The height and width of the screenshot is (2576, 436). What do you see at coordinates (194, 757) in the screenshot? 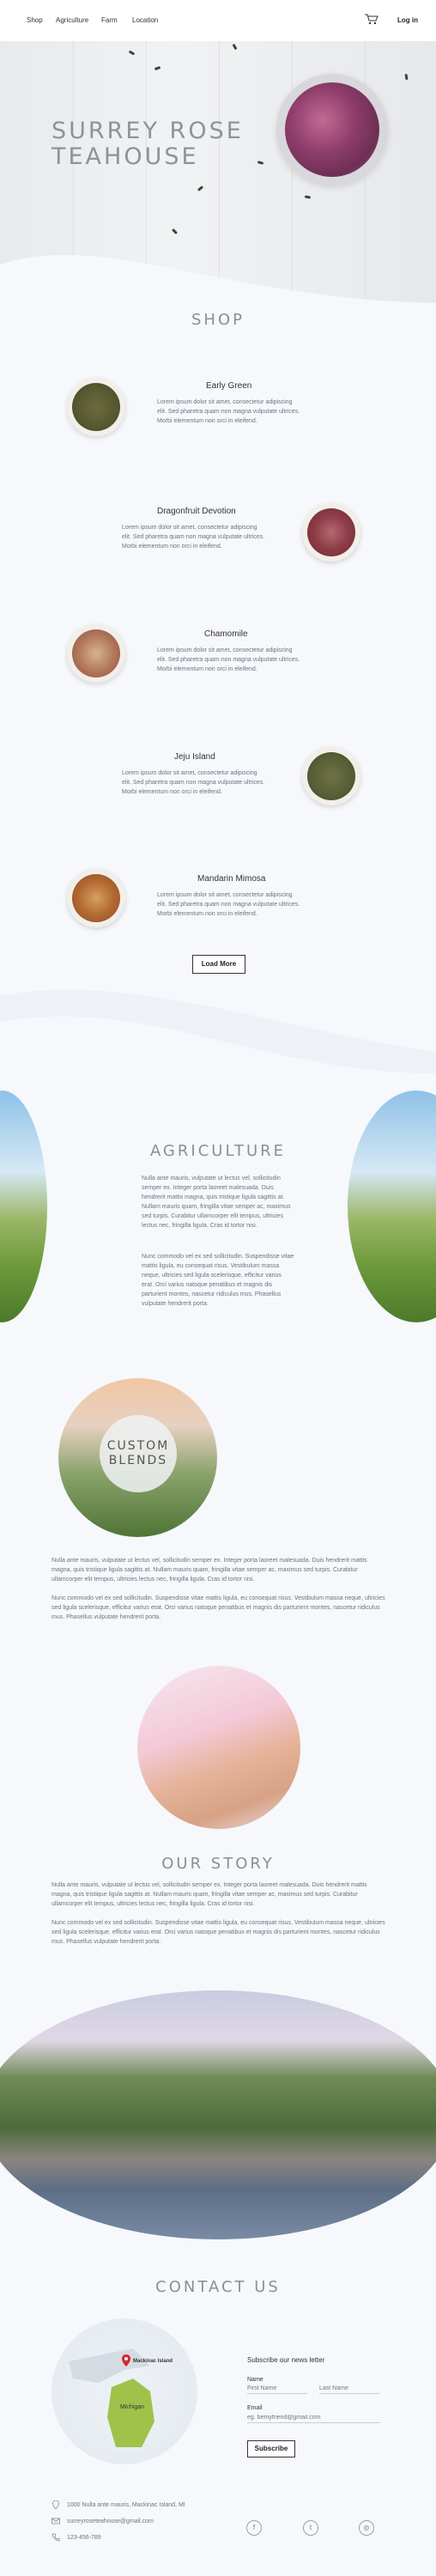
I see `product-name: Jeju Island` at bounding box center [194, 757].